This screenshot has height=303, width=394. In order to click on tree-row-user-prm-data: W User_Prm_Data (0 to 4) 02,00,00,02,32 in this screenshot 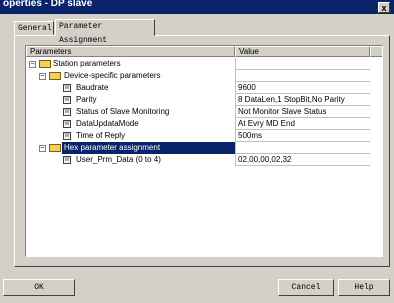, I will do `click(198, 160)`.